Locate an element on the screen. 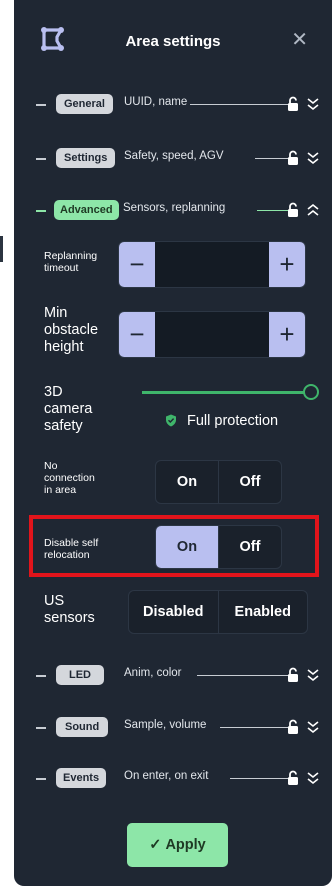 This screenshot has height=886, width=335. section-pill-sound: Sound is located at coordinates (82, 727).